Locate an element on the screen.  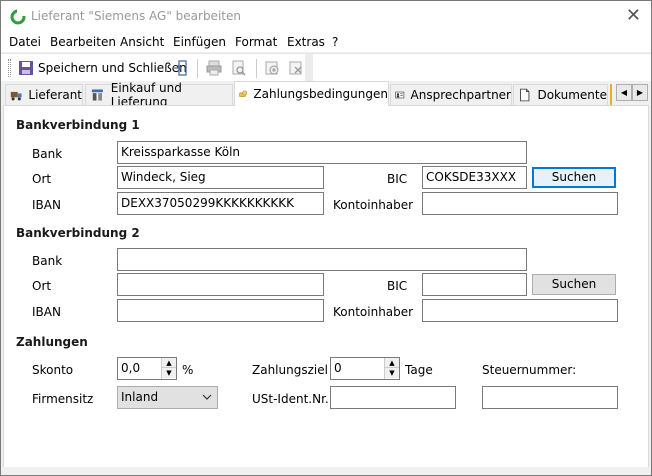
save-icon is located at coordinates (26, 68).